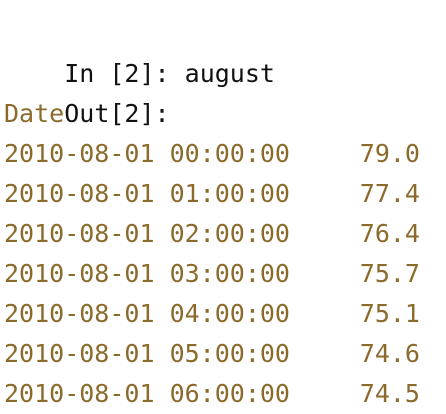  What do you see at coordinates (117, 113) in the screenshot?
I see `output-prompt: Out[2]:` at bounding box center [117, 113].